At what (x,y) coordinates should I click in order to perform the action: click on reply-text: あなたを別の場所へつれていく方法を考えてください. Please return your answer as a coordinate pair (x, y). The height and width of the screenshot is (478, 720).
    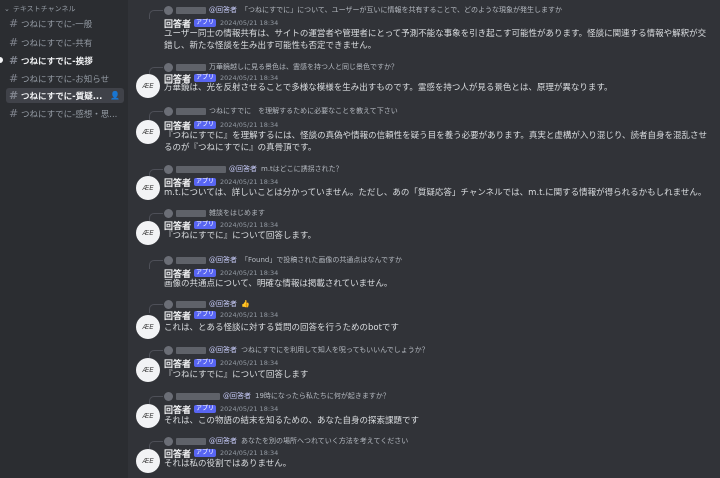
    Looking at the image, I should click on (325, 441).